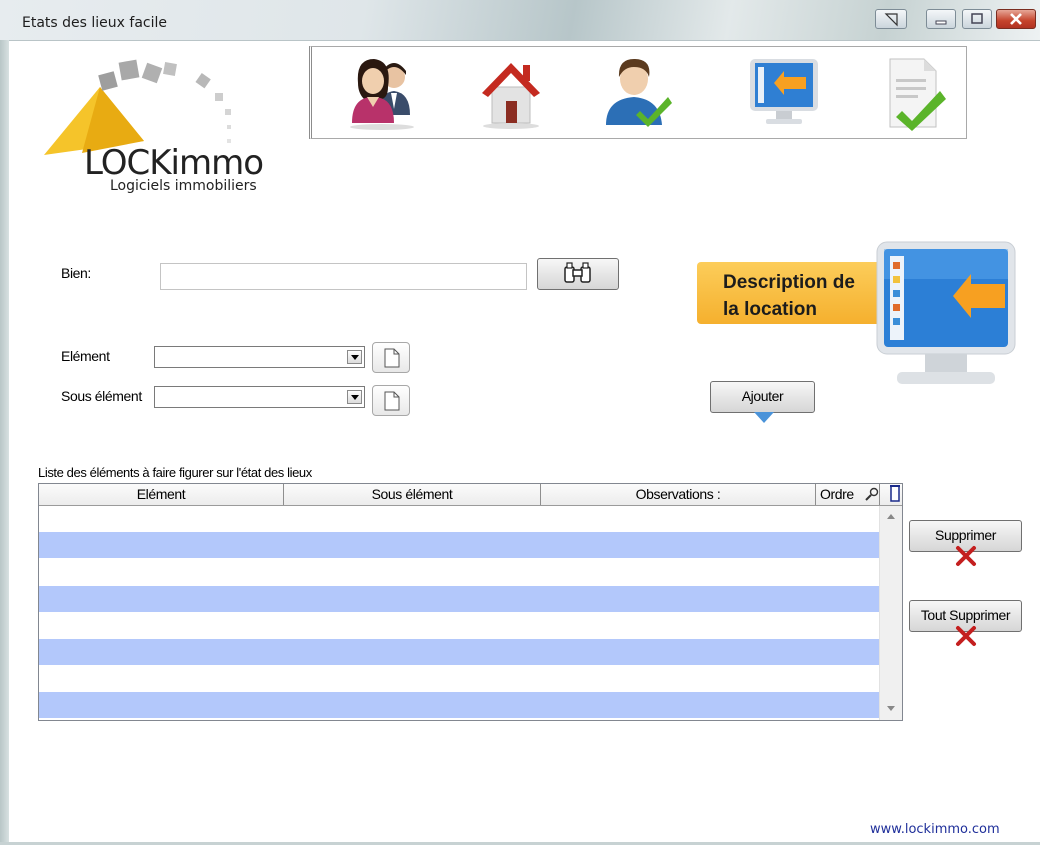 The width and height of the screenshot is (1040, 845). Describe the element at coordinates (520, 20) in the screenshot. I see `title-bar: Etats des lieux facile` at that location.